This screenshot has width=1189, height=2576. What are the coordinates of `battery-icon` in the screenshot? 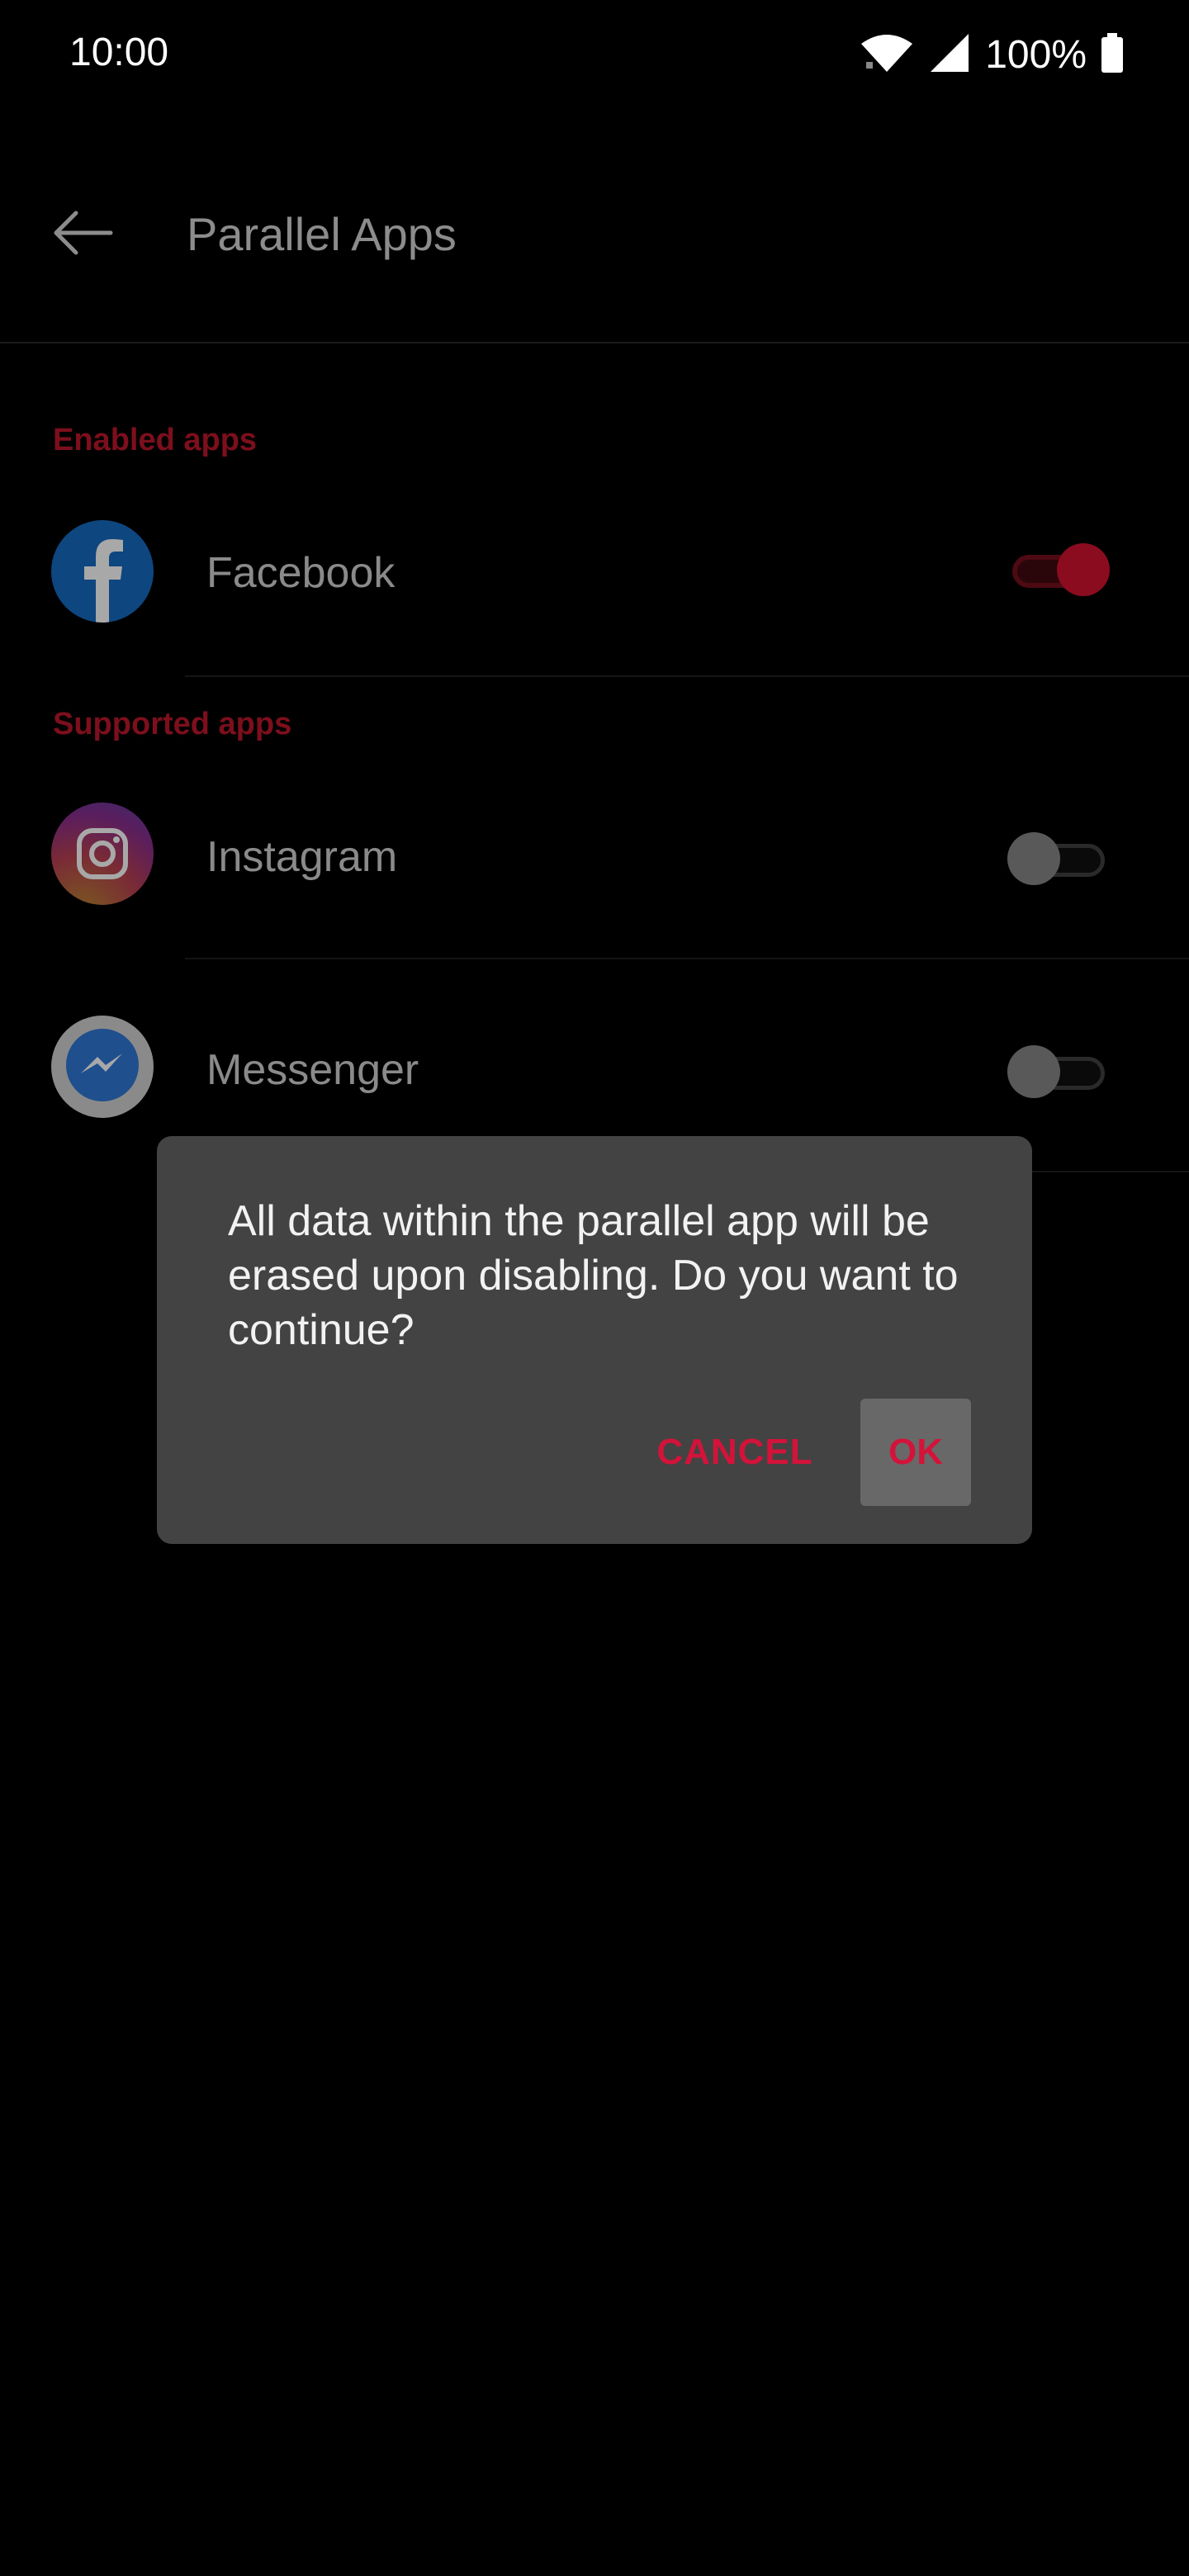 It's located at (1112, 54).